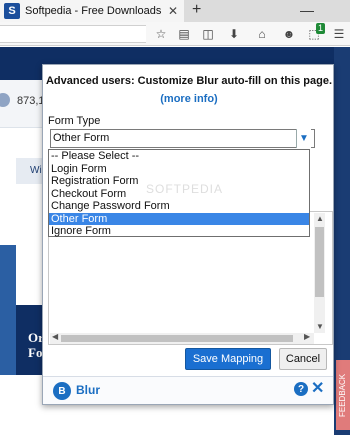  I want to click on chevron-down-icon: ▼, so click(303, 138).